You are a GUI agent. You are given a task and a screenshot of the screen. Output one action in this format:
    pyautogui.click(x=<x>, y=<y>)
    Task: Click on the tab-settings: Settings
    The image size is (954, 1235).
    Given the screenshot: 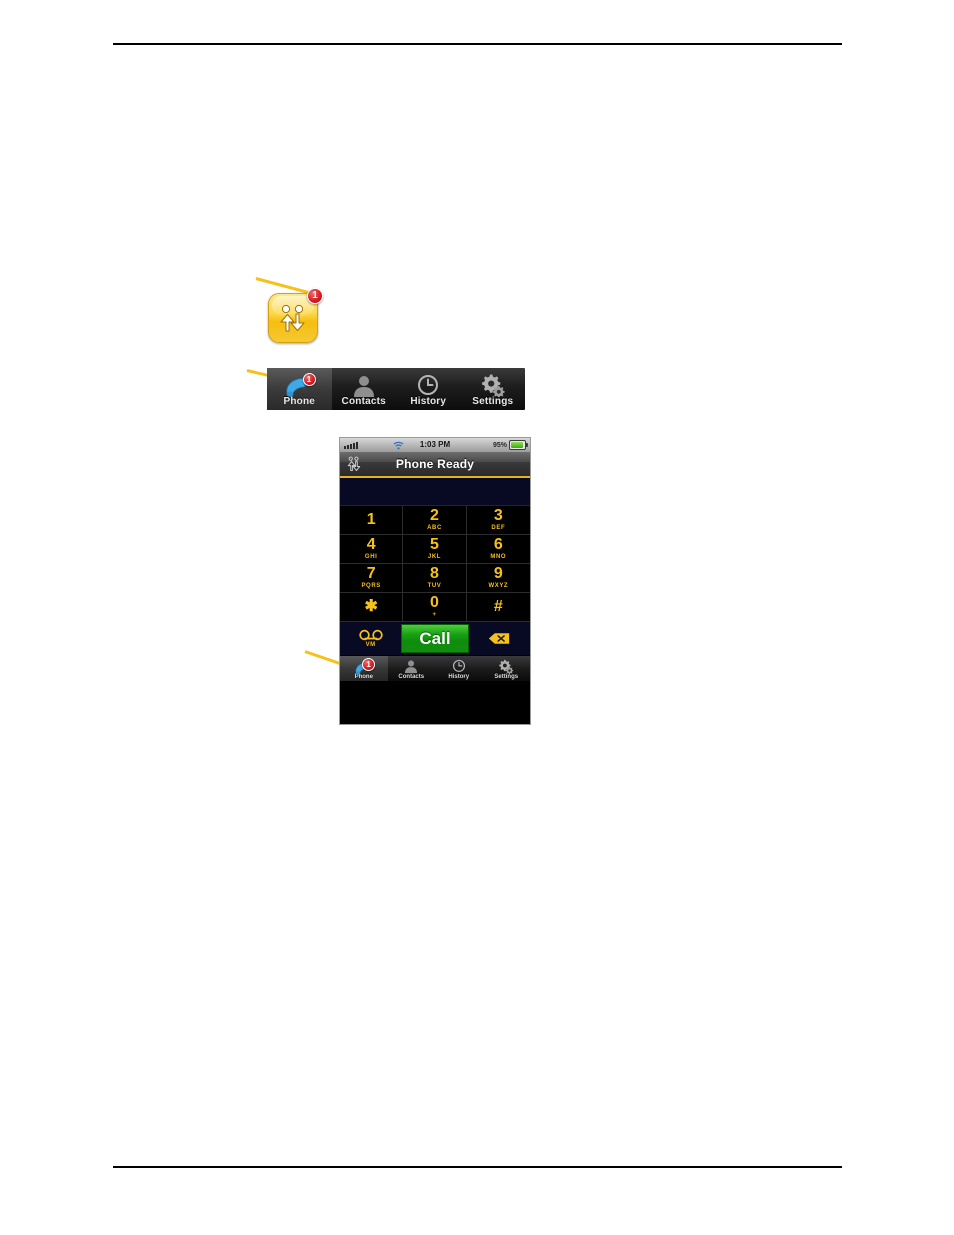 What is the action you would take?
    pyautogui.click(x=493, y=389)
    